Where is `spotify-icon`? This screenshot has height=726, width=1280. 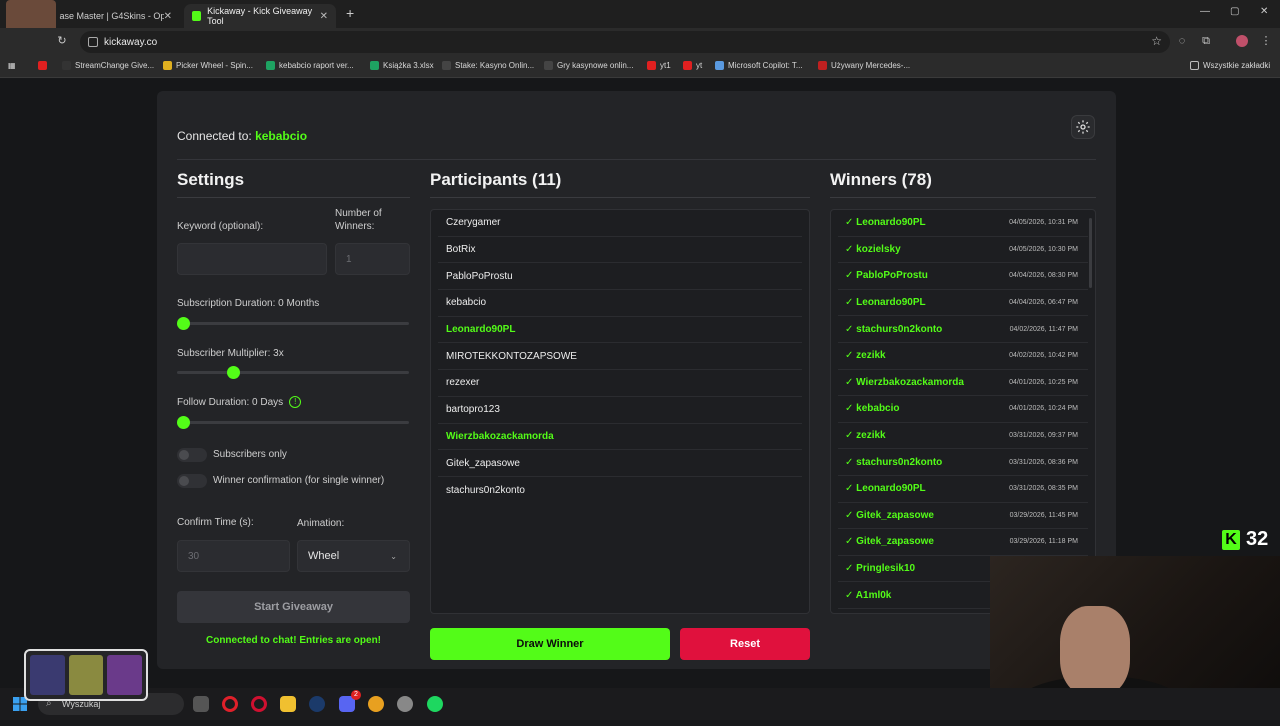
spotify-icon is located at coordinates (435, 704).